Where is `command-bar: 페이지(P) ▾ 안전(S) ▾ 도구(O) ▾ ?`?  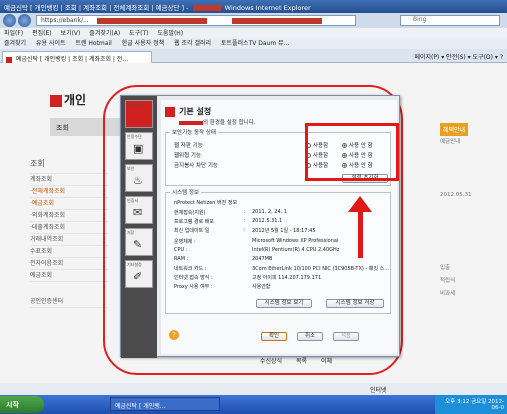 command-bar: 페이지(P) ▾ 안전(S) ▾ 도구(O) ▾ ? is located at coordinates (459, 56).